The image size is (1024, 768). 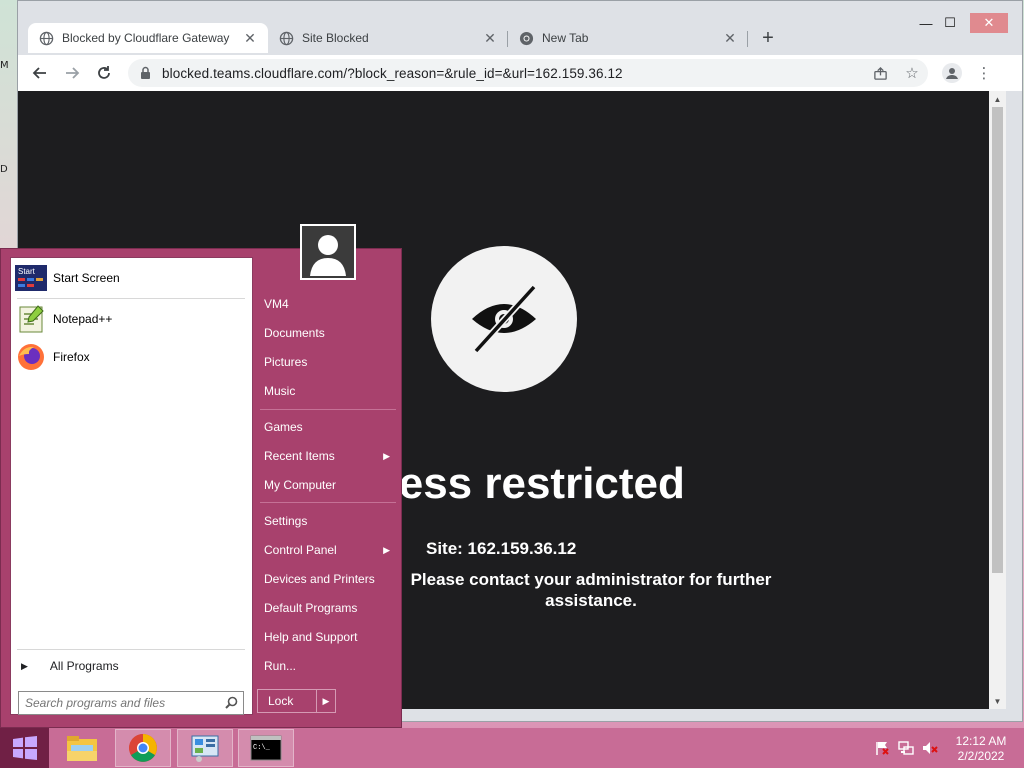 What do you see at coordinates (512, 748) in the screenshot?
I see `taskbar: C:\_ 12:12 AM 2/2/2022` at bounding box center [512, 748].